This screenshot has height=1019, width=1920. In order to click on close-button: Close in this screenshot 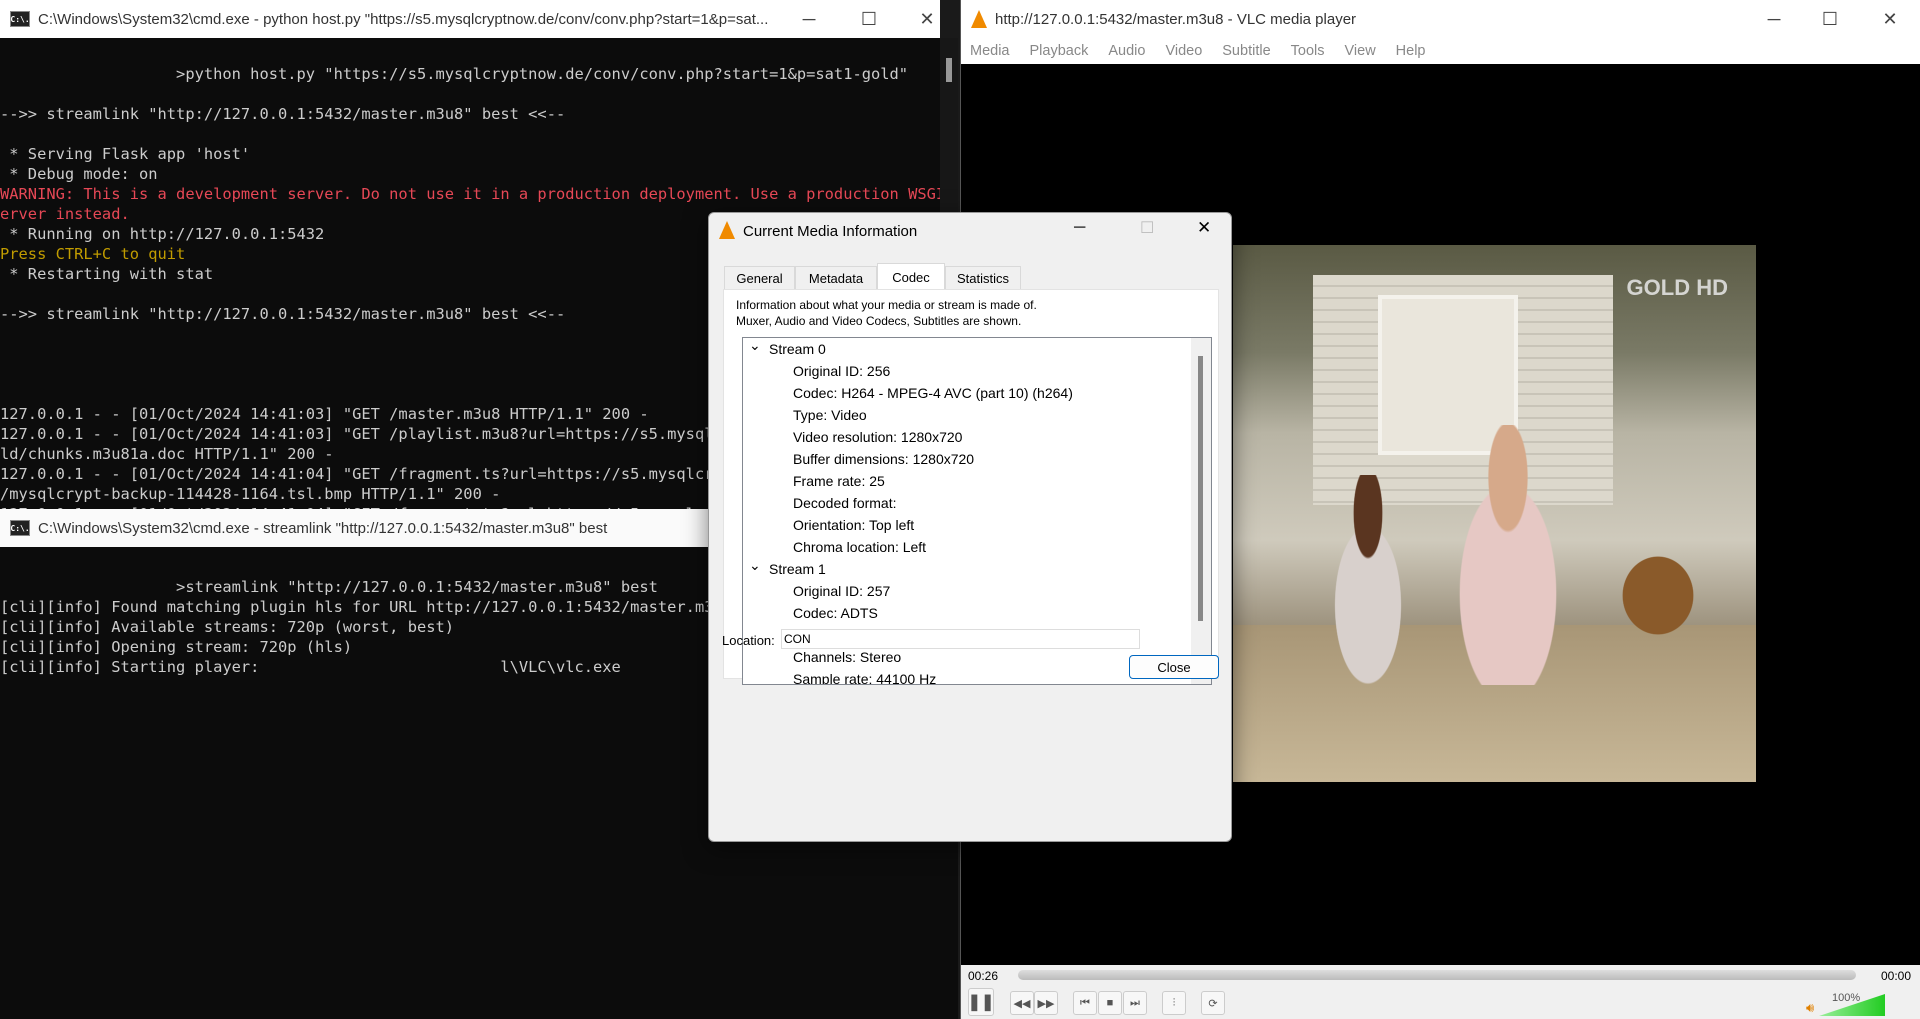, I will do `click(1174, 667)`.